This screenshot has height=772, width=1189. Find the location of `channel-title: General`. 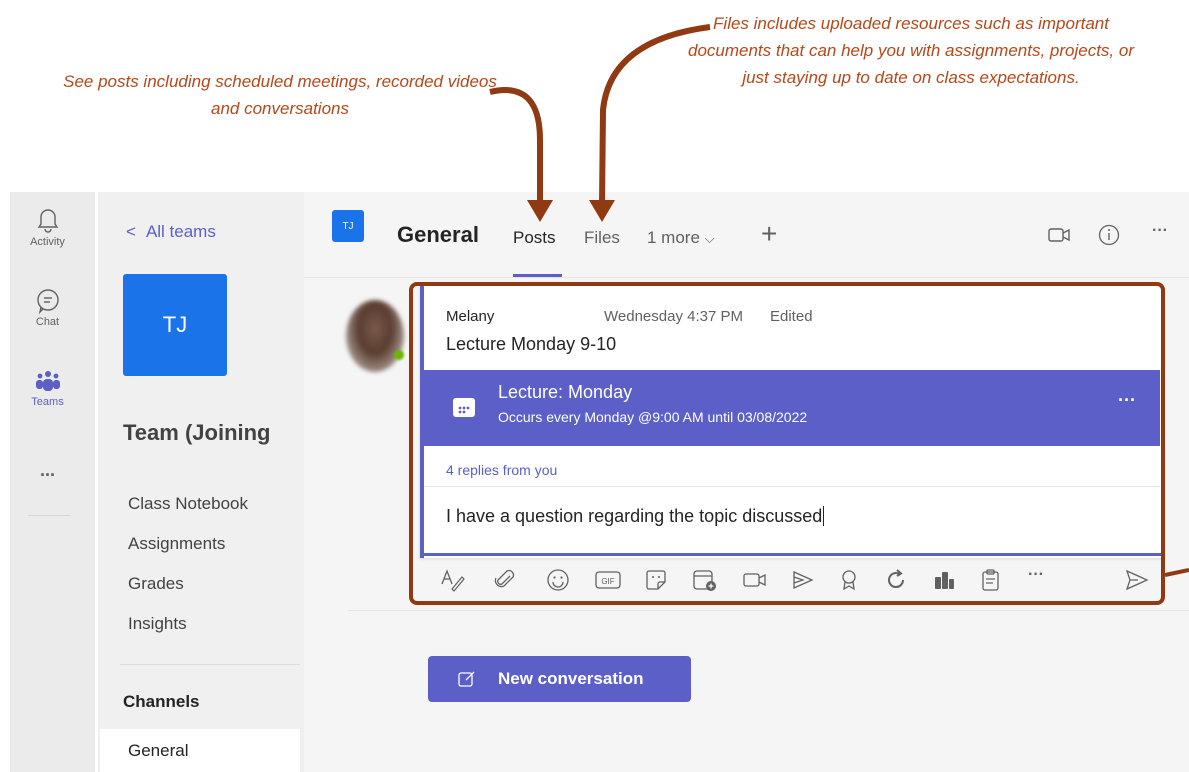

channel-title: General is located at coordinates (438, 234).